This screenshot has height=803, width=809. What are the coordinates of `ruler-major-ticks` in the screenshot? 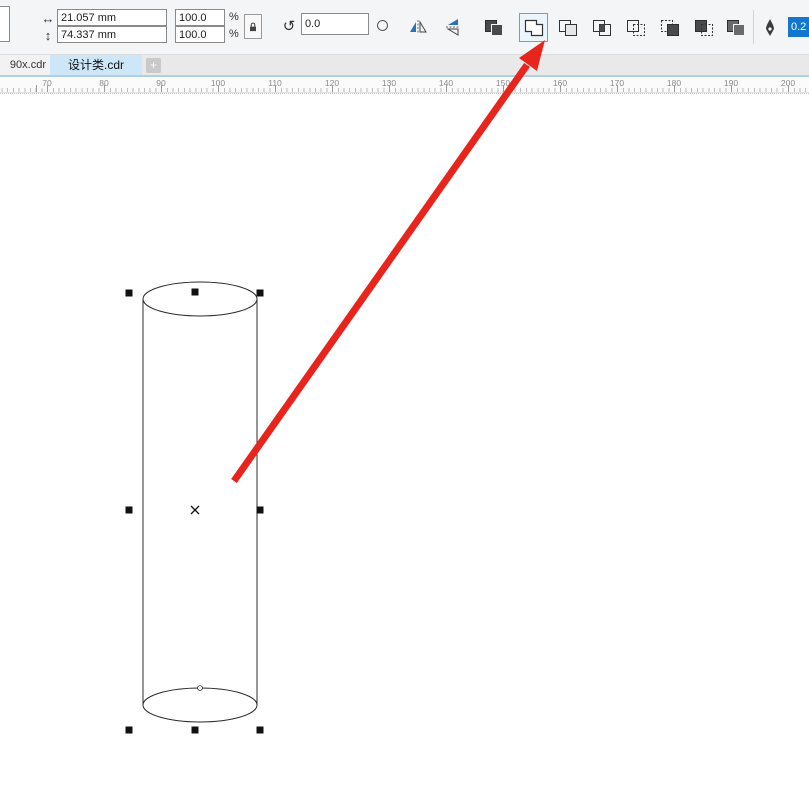 It's located at (404, 88).